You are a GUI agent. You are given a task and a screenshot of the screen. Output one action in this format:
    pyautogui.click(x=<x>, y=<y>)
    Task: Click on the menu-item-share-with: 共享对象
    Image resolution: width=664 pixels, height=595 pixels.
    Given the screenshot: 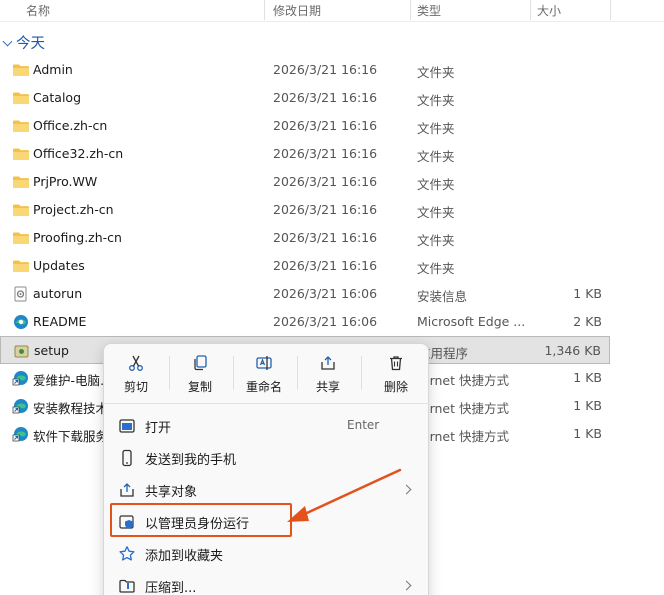 What is the action you would take?
    pyautogui.click(x=267, y=490)
    